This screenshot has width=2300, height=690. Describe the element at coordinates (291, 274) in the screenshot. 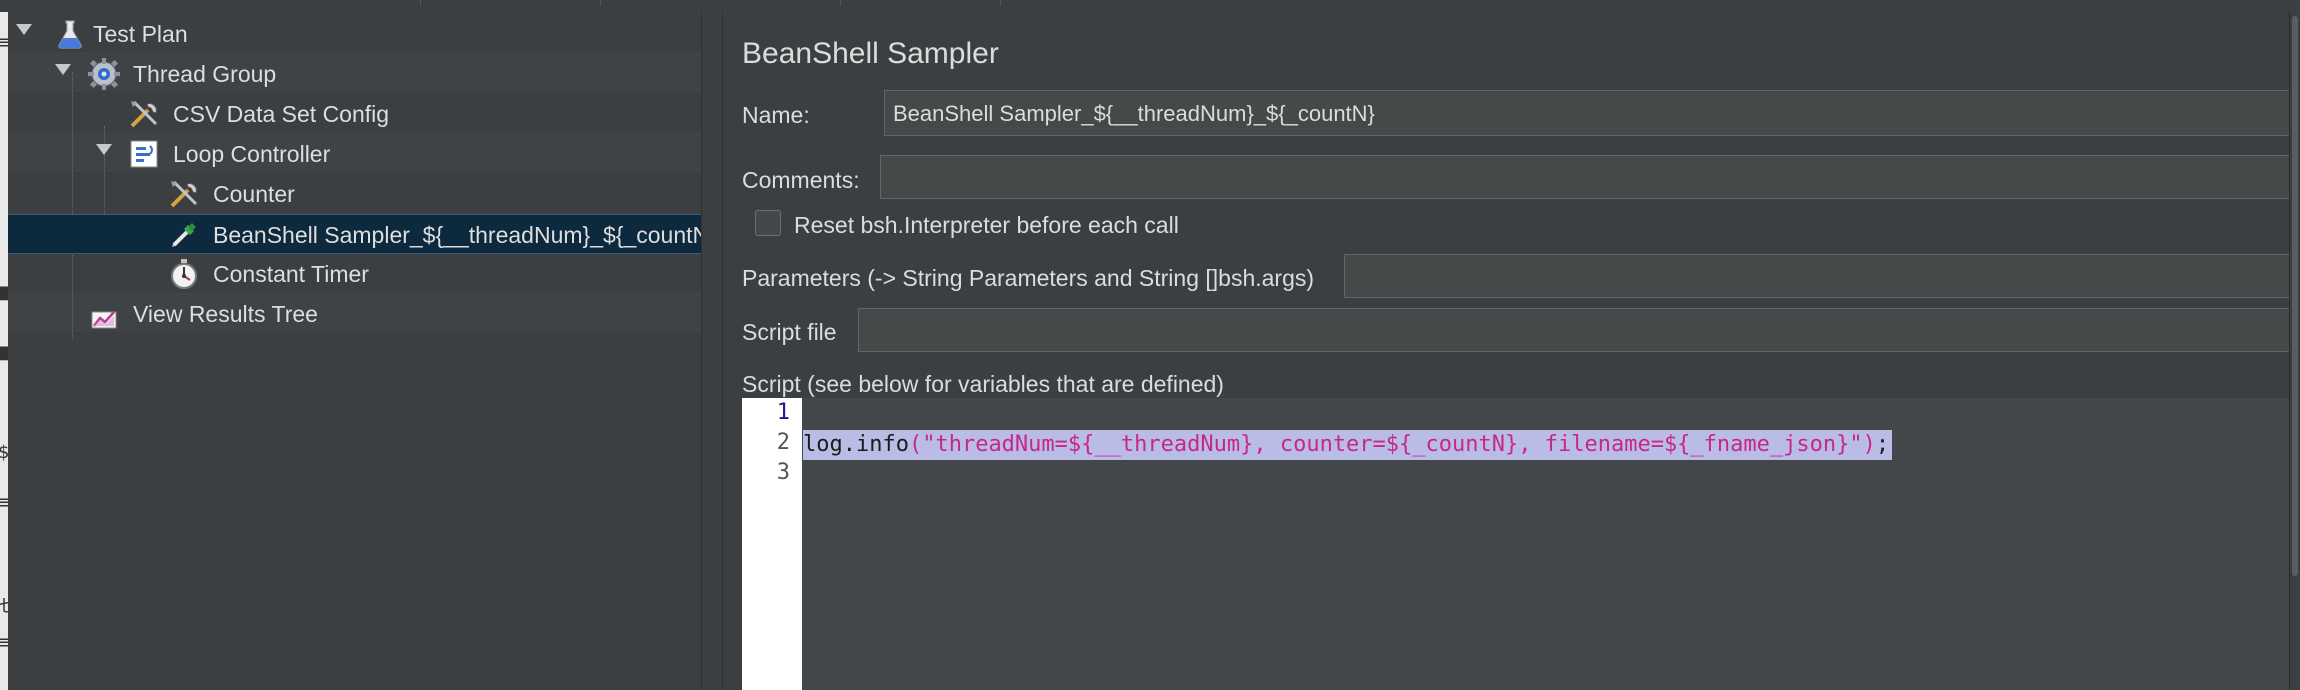

I see `tree-item-label: Constant Timer` at that location.